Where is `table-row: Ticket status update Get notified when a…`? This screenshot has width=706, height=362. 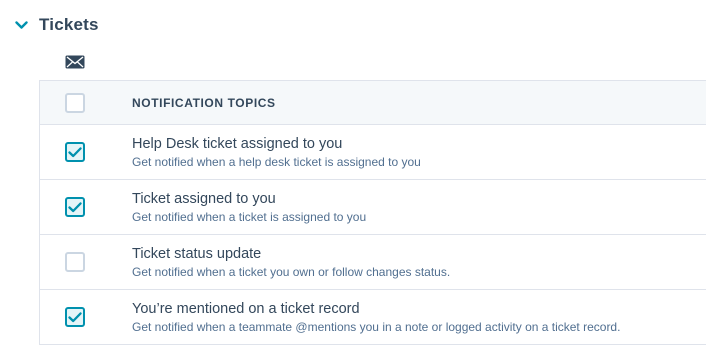 table-row: Ticket status update Get notified when a… is located at coordinates (373, 262).